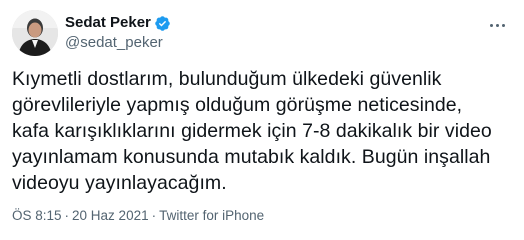 This screenshot has height=240, width=524. What do you see at coordinates (37, 215) in the screenshot?
I see `tweet-time: ÖS 8:15` at bounding box center [37, 215].